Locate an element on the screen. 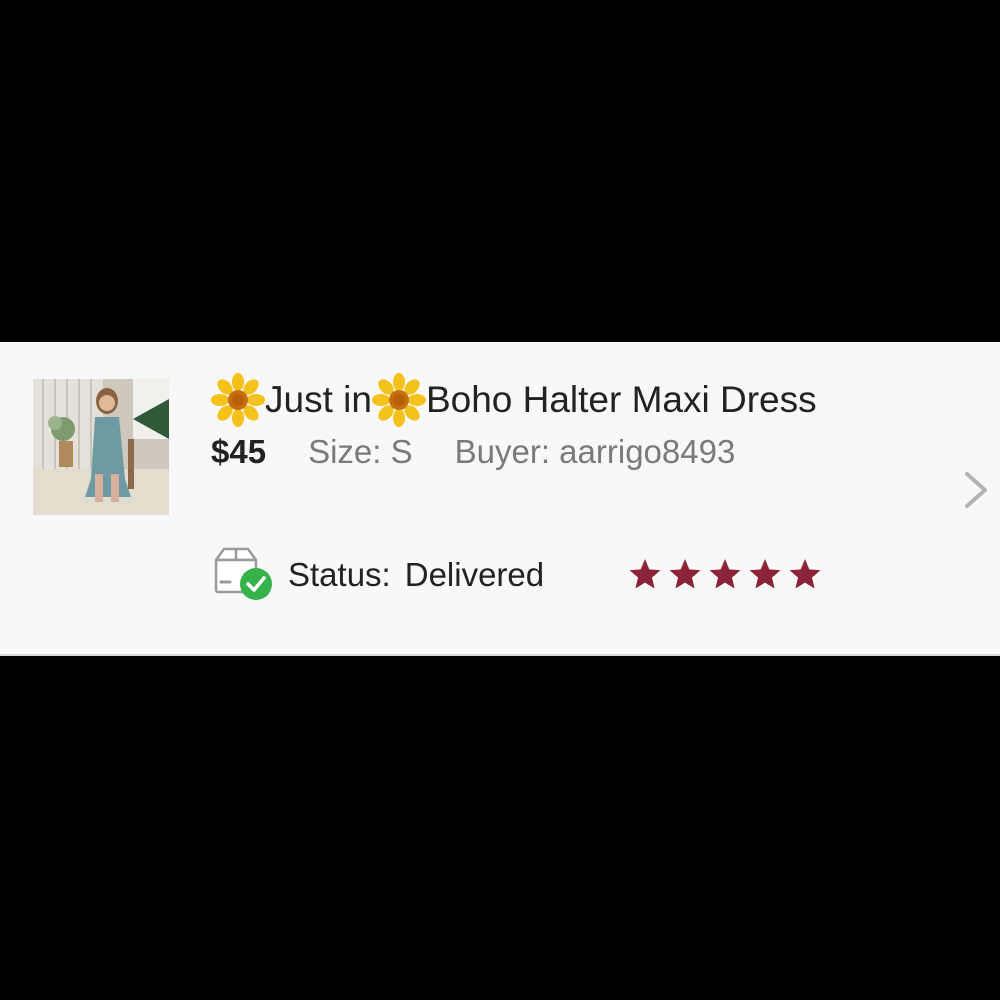  buyer-info: Buyer: aarrigo8493 is located at coordinates (595, 452).